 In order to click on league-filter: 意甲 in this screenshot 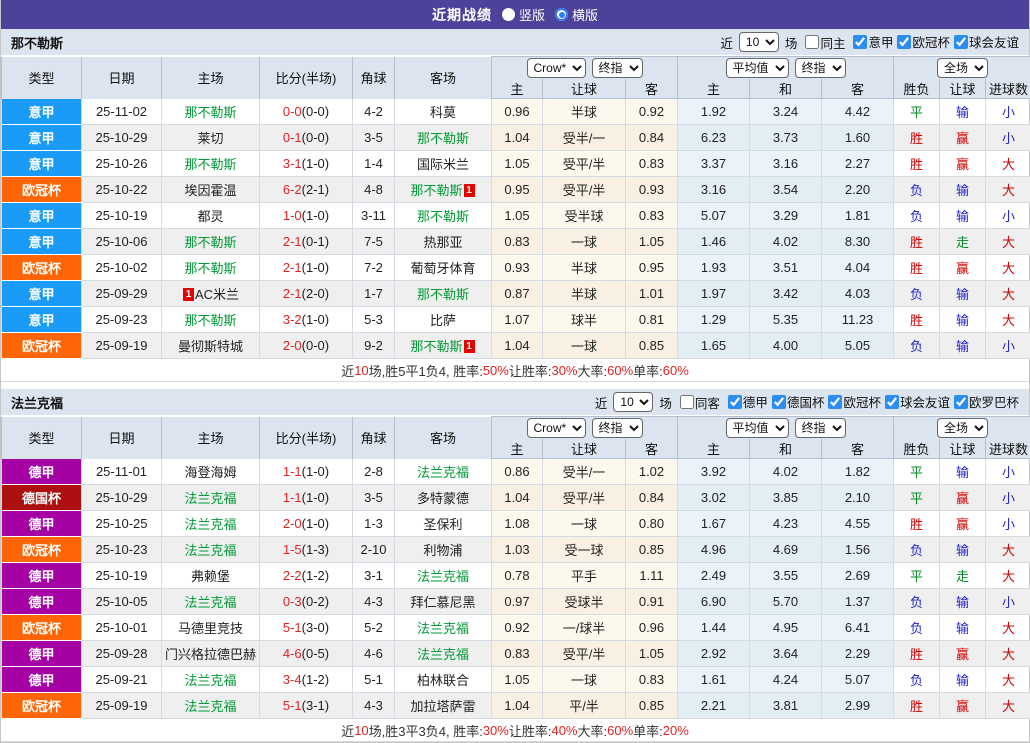, I will do `click(871, 41)`.